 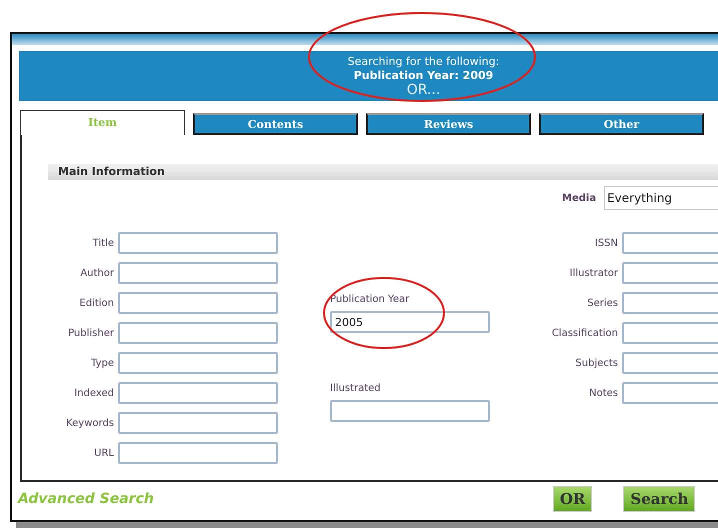 I want to click on advanced-search-link: Advanced Search, so click(x=86, y=499).